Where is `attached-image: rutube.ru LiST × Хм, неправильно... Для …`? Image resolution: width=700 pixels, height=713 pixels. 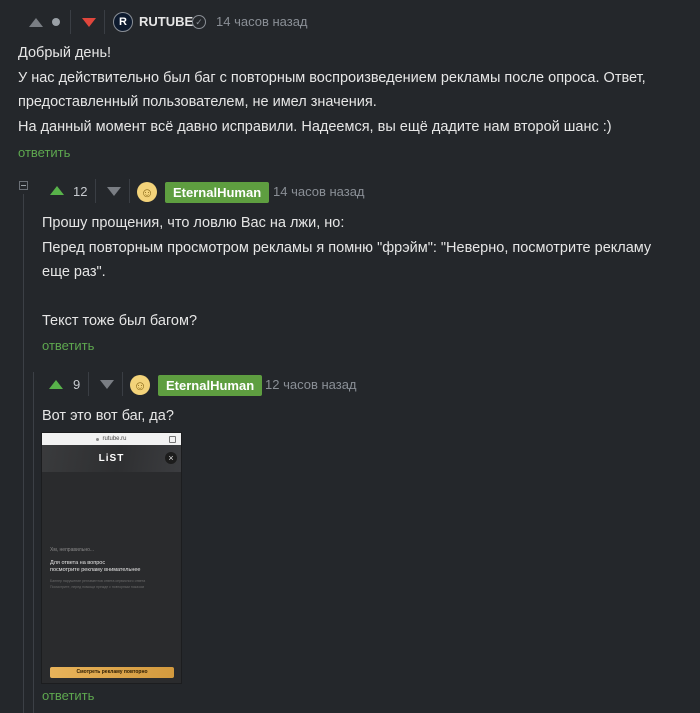
attached-image: rutube.ru LiST × Хм, неправильно... Для … is located at coordinates (111, 558).